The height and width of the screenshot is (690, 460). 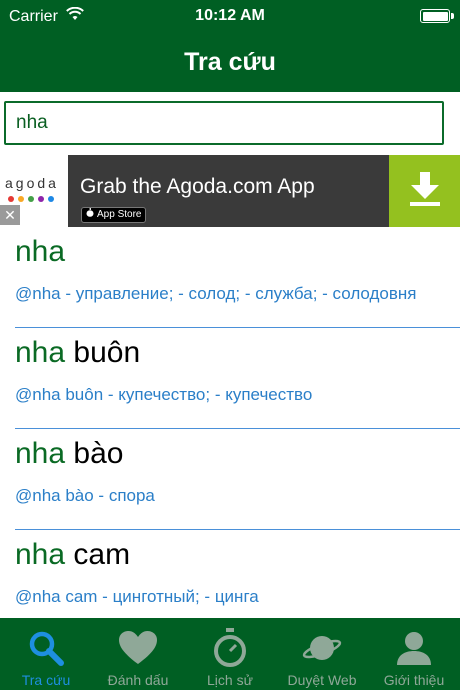 I want to click on agoda-logo: agoda ✕, so click(x=34, y=191).